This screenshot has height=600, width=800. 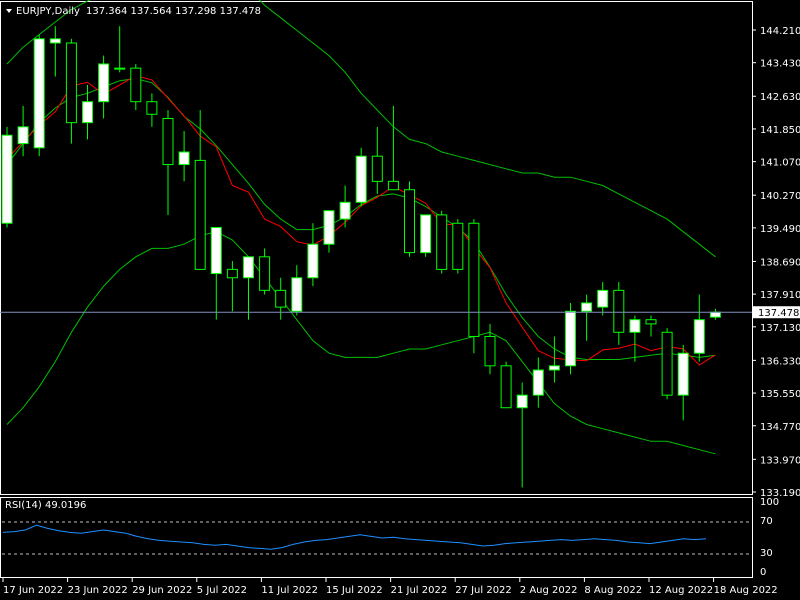 I want to click on date-tick-label: 5 Jul 2022, so click(x=222, y=590).